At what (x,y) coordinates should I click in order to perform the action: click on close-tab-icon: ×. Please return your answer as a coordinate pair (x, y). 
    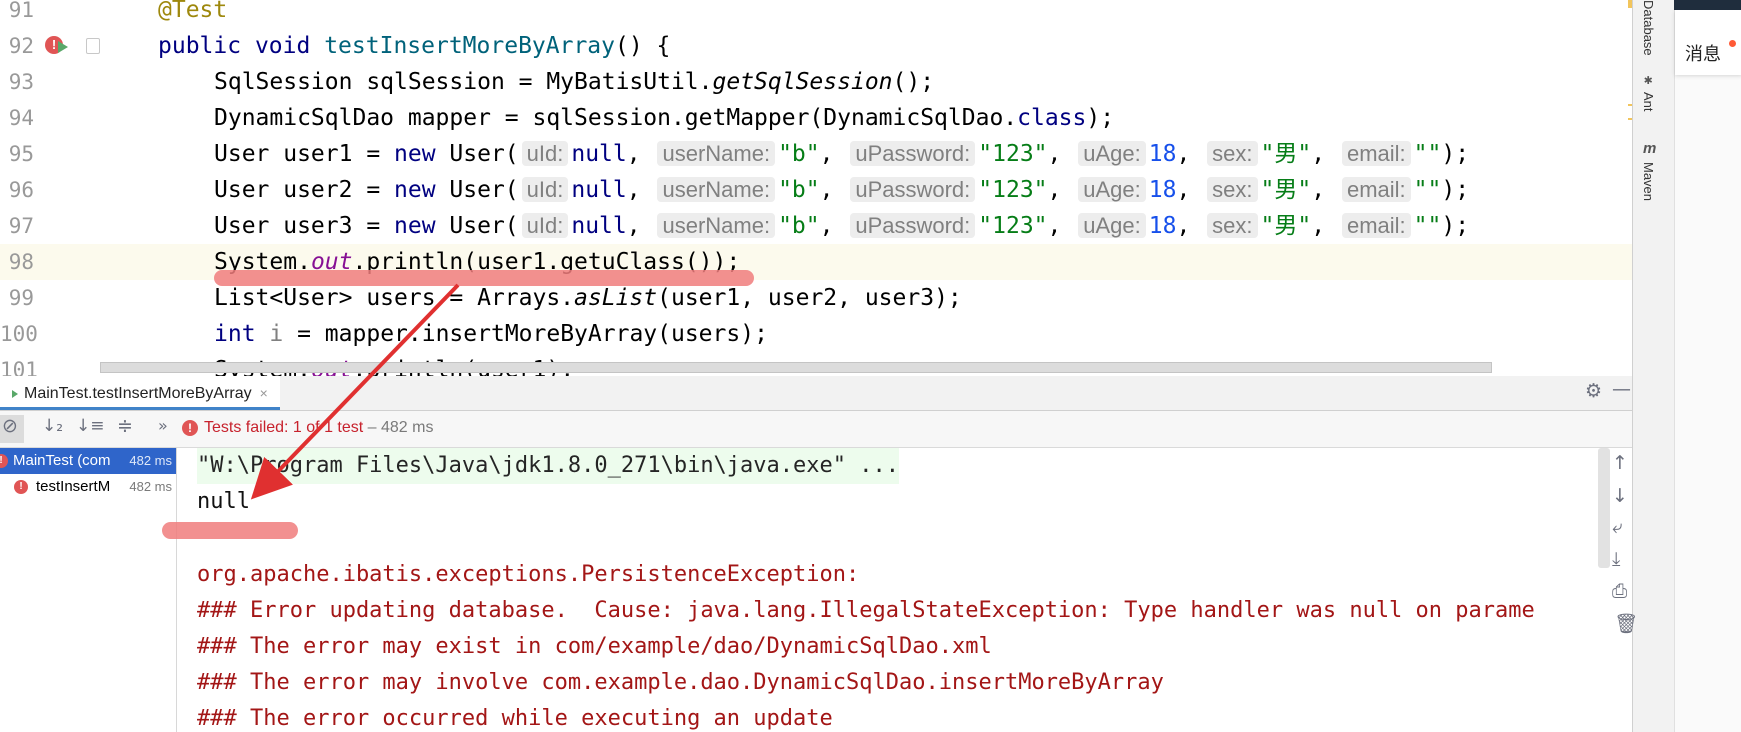
    Looking at the image, I should click on (264, 393).